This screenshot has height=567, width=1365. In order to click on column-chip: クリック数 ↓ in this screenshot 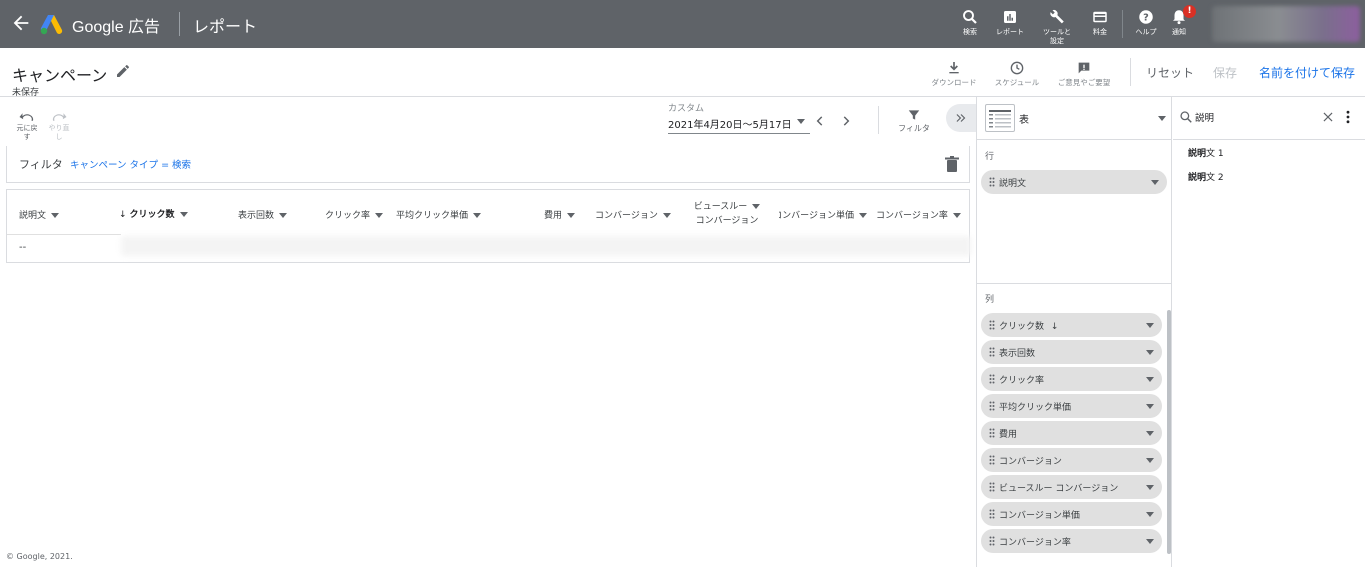, I will do `click(1071, 325)`.